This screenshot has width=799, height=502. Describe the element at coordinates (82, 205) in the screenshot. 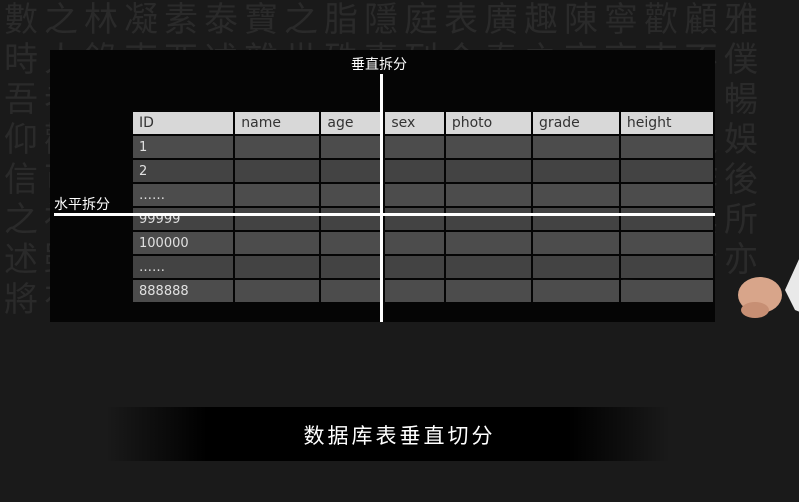

I see `horizontal-split-label: 水平拆分` at that location.